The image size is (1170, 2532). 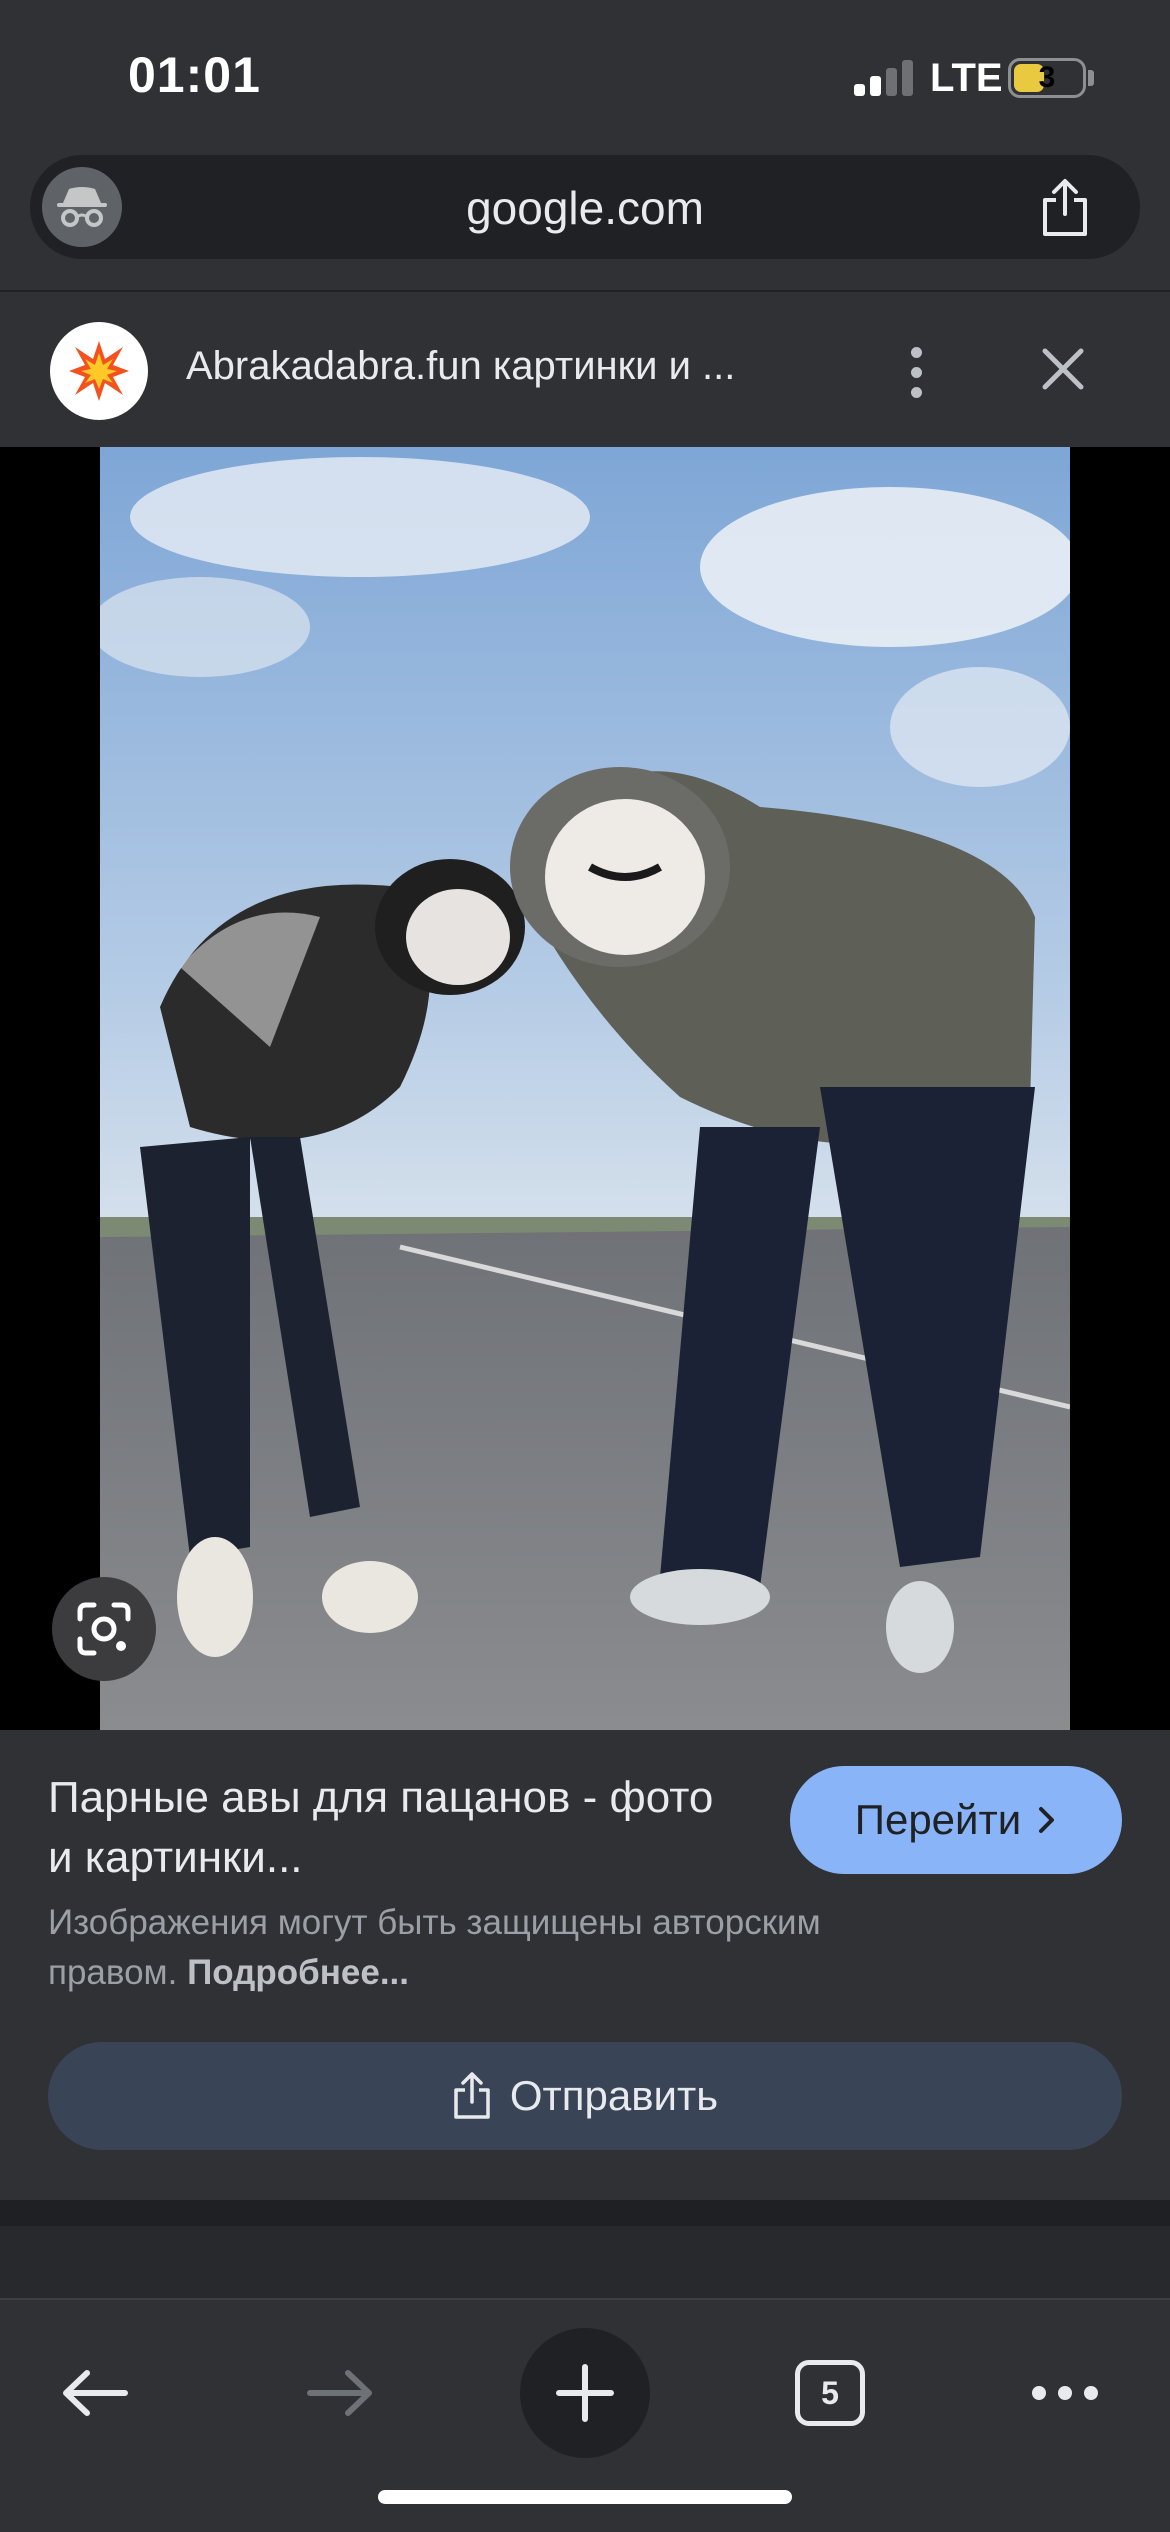 I want to click on more-menu-button, so click(x=1065, y=2393).